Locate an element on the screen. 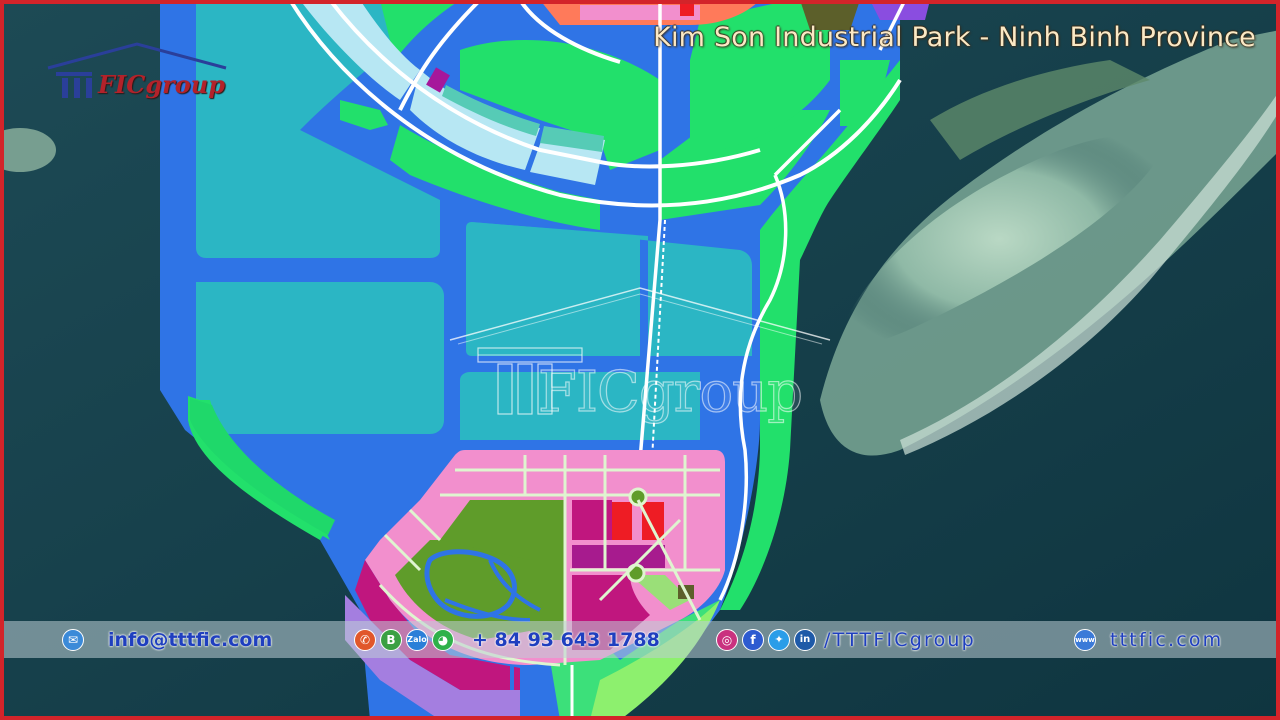 Image resolution: width=1280 pixels, height=720 pixels. social-handle-text: /TTTFICgroup is located at coordinates (900, 640).